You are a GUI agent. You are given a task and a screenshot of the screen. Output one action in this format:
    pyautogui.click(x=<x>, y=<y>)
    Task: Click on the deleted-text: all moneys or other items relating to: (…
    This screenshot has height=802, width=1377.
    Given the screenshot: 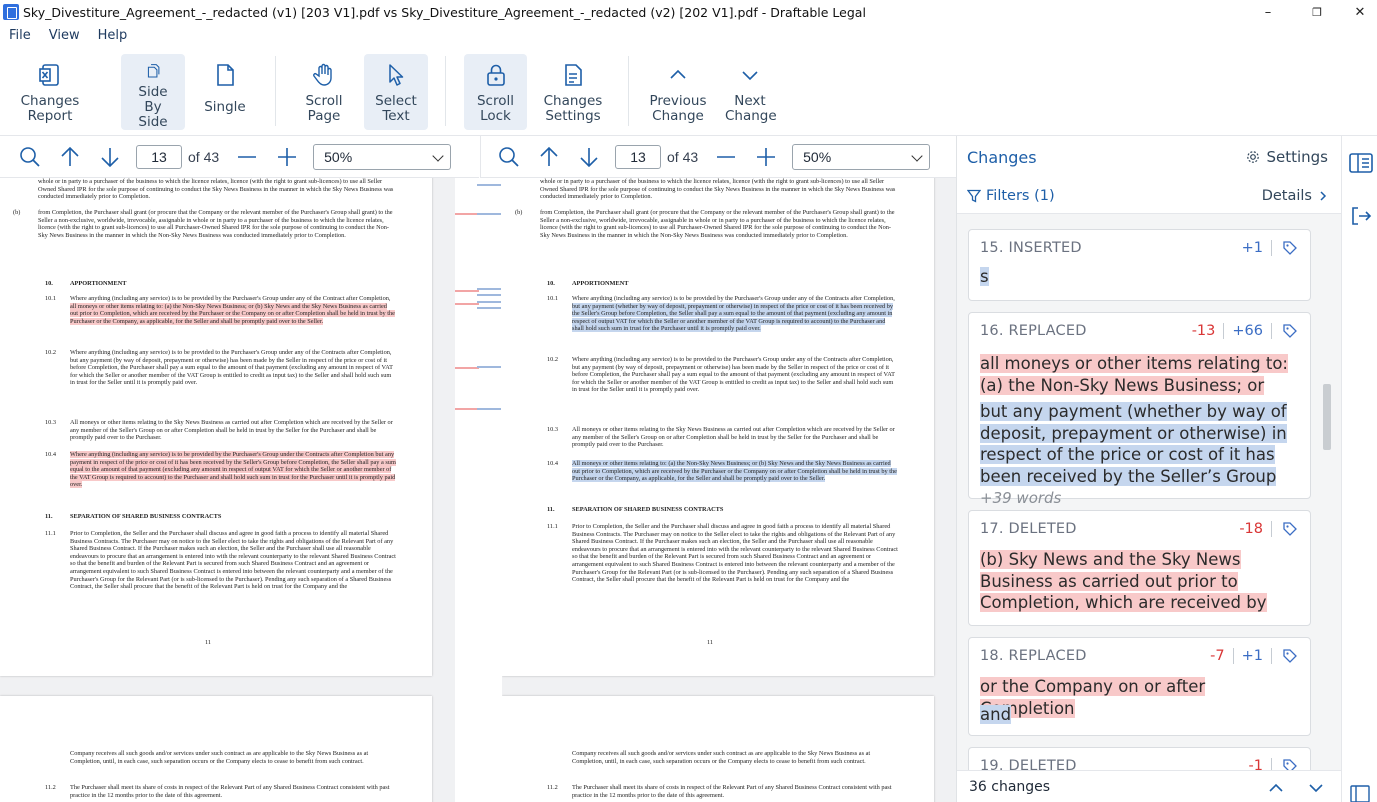 What is the action you would take?
    pyautogui.click(x=232, y=313)
    